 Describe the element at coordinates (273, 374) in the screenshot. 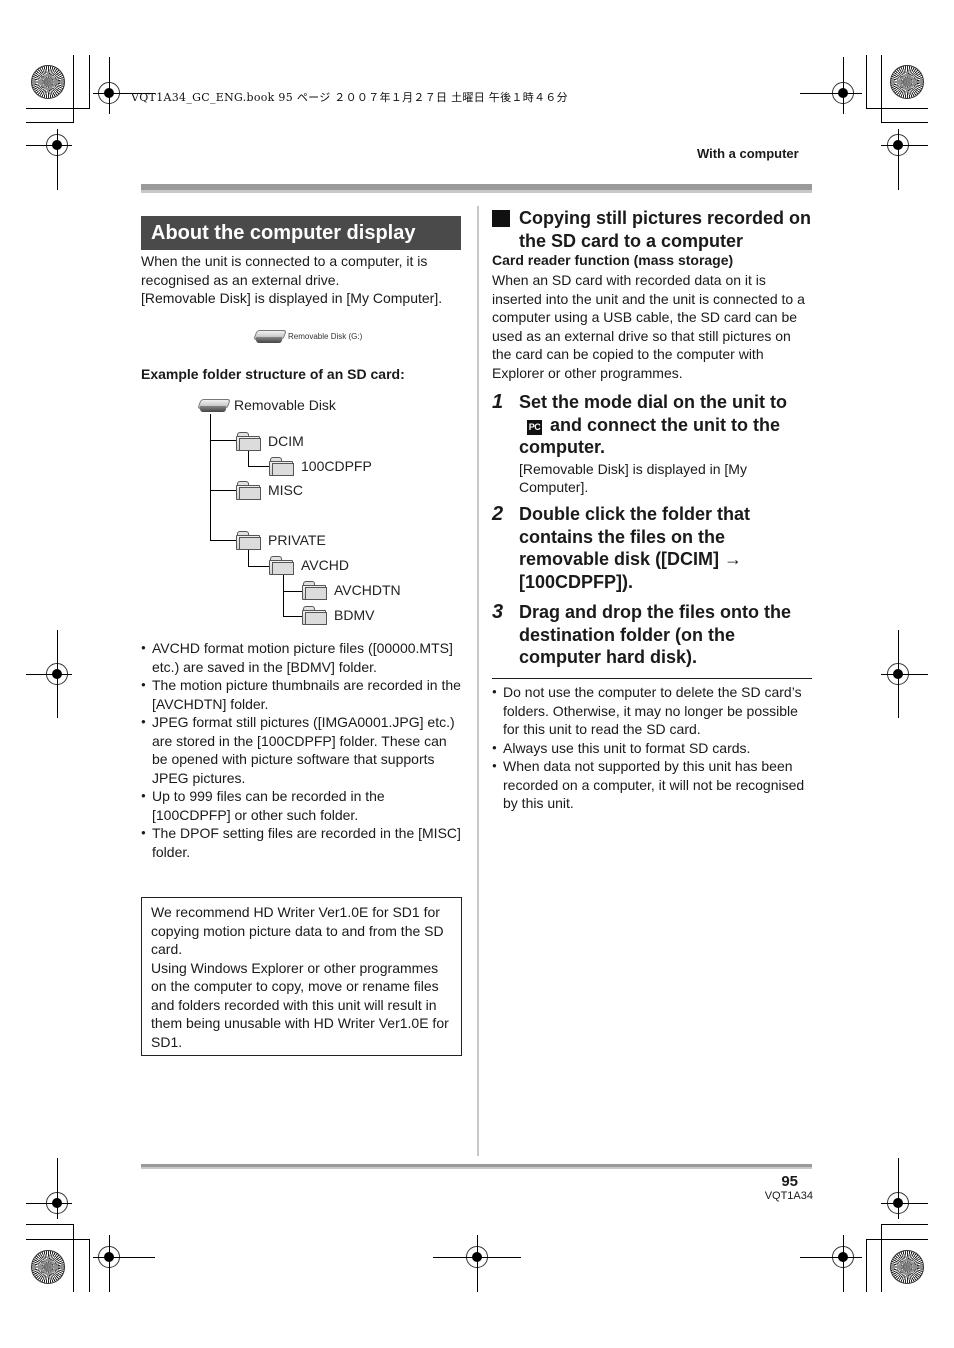

I see `example-title: Example folder structure of an SD card:` at that location.